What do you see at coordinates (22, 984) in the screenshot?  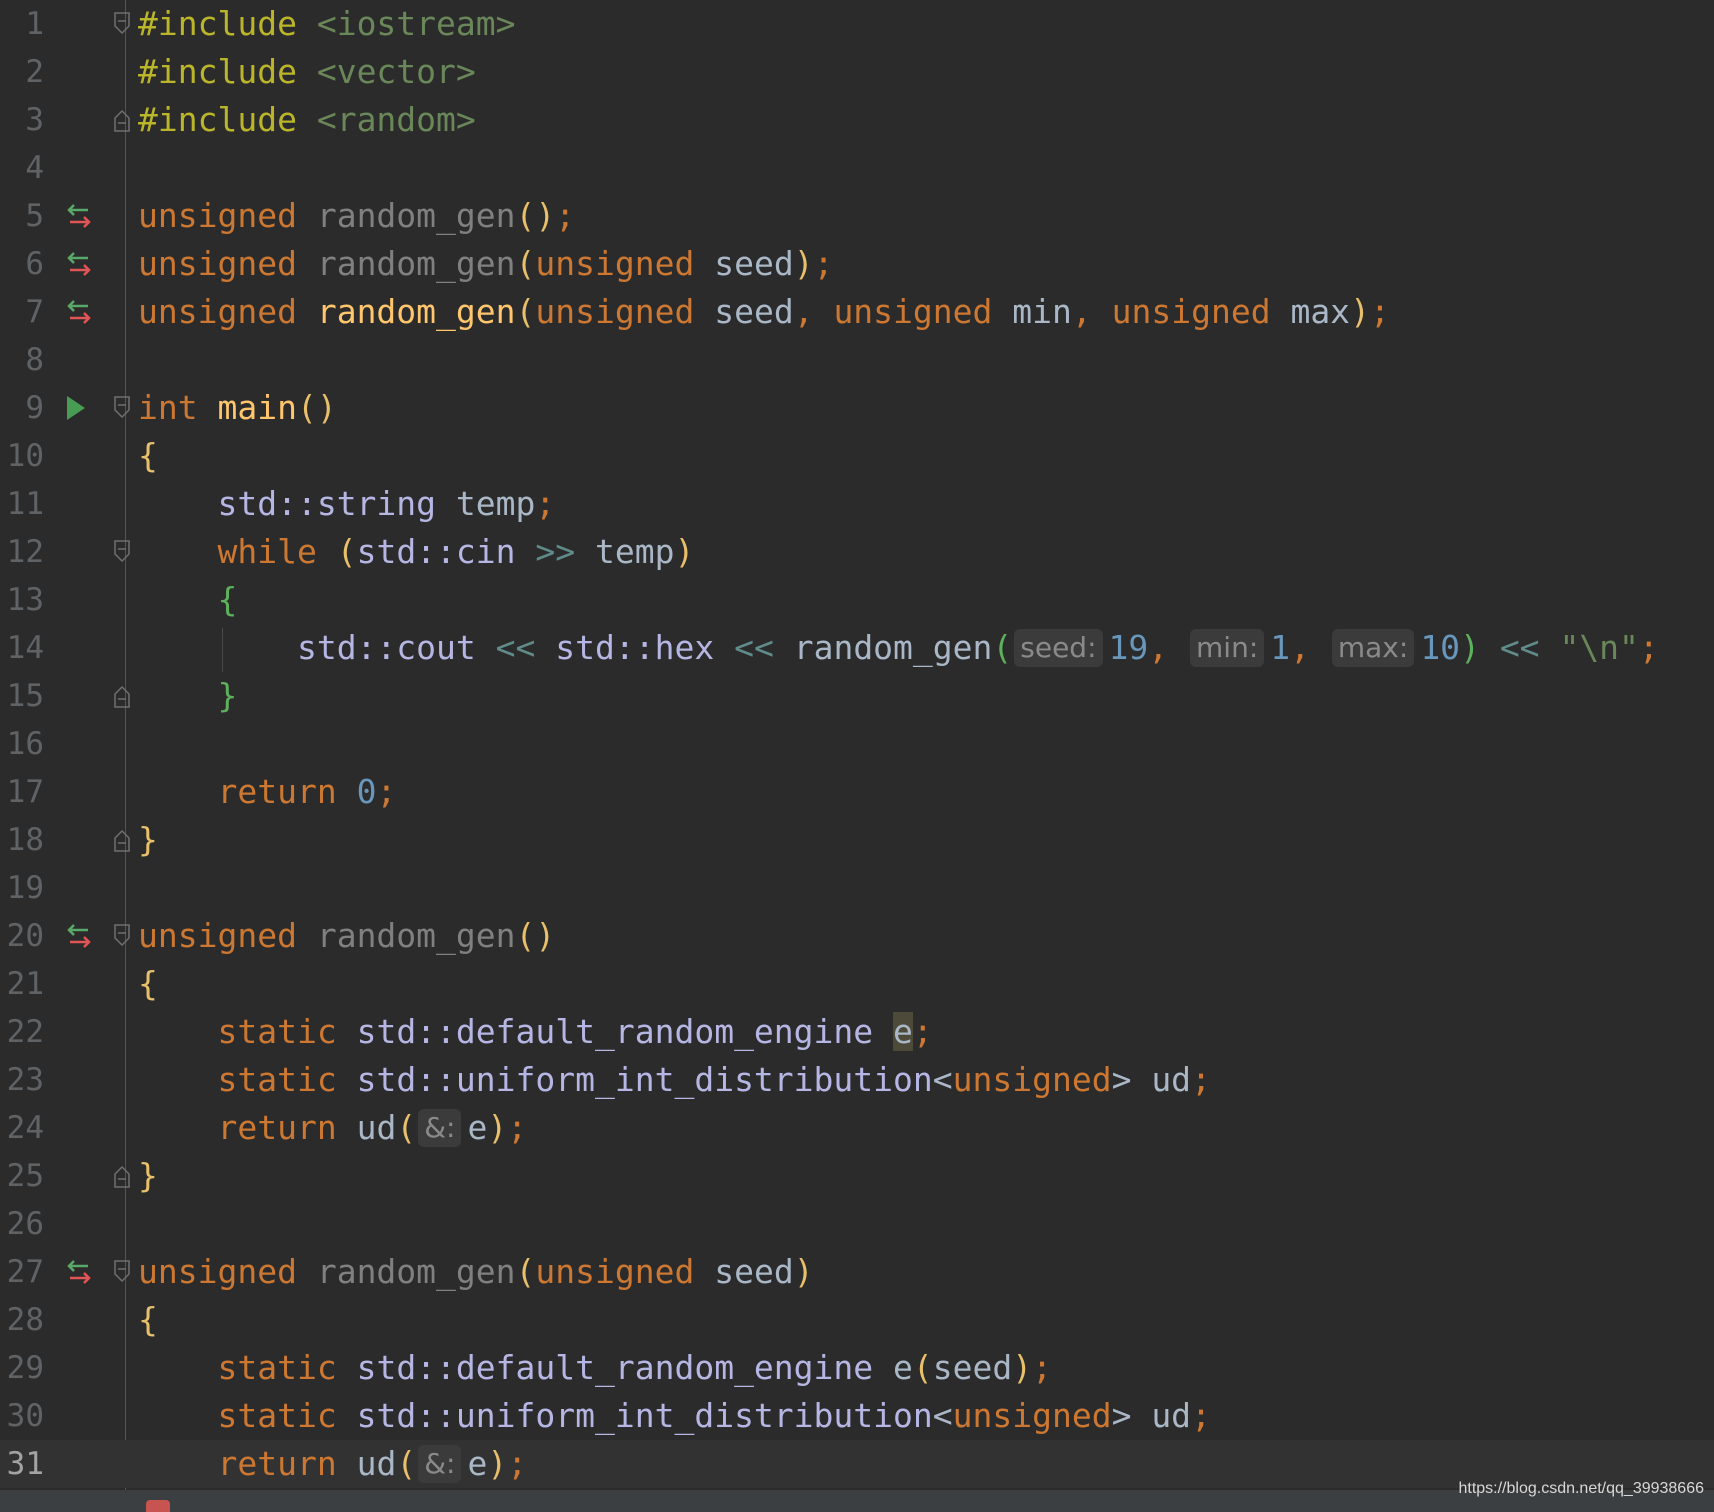 I see `line-number: 21` at bounding box center [22, 984].